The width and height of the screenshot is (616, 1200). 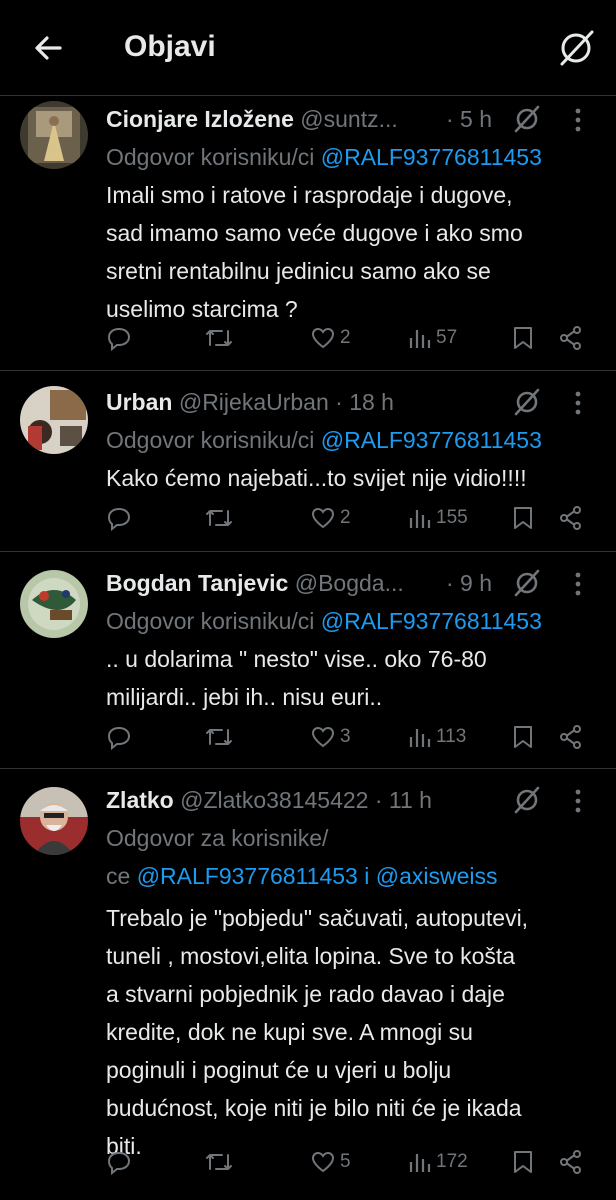 I want to click on tweet-text-line: .. u dolarima " nesto" vise.. oko 76-80, so click(x=296, y=659).